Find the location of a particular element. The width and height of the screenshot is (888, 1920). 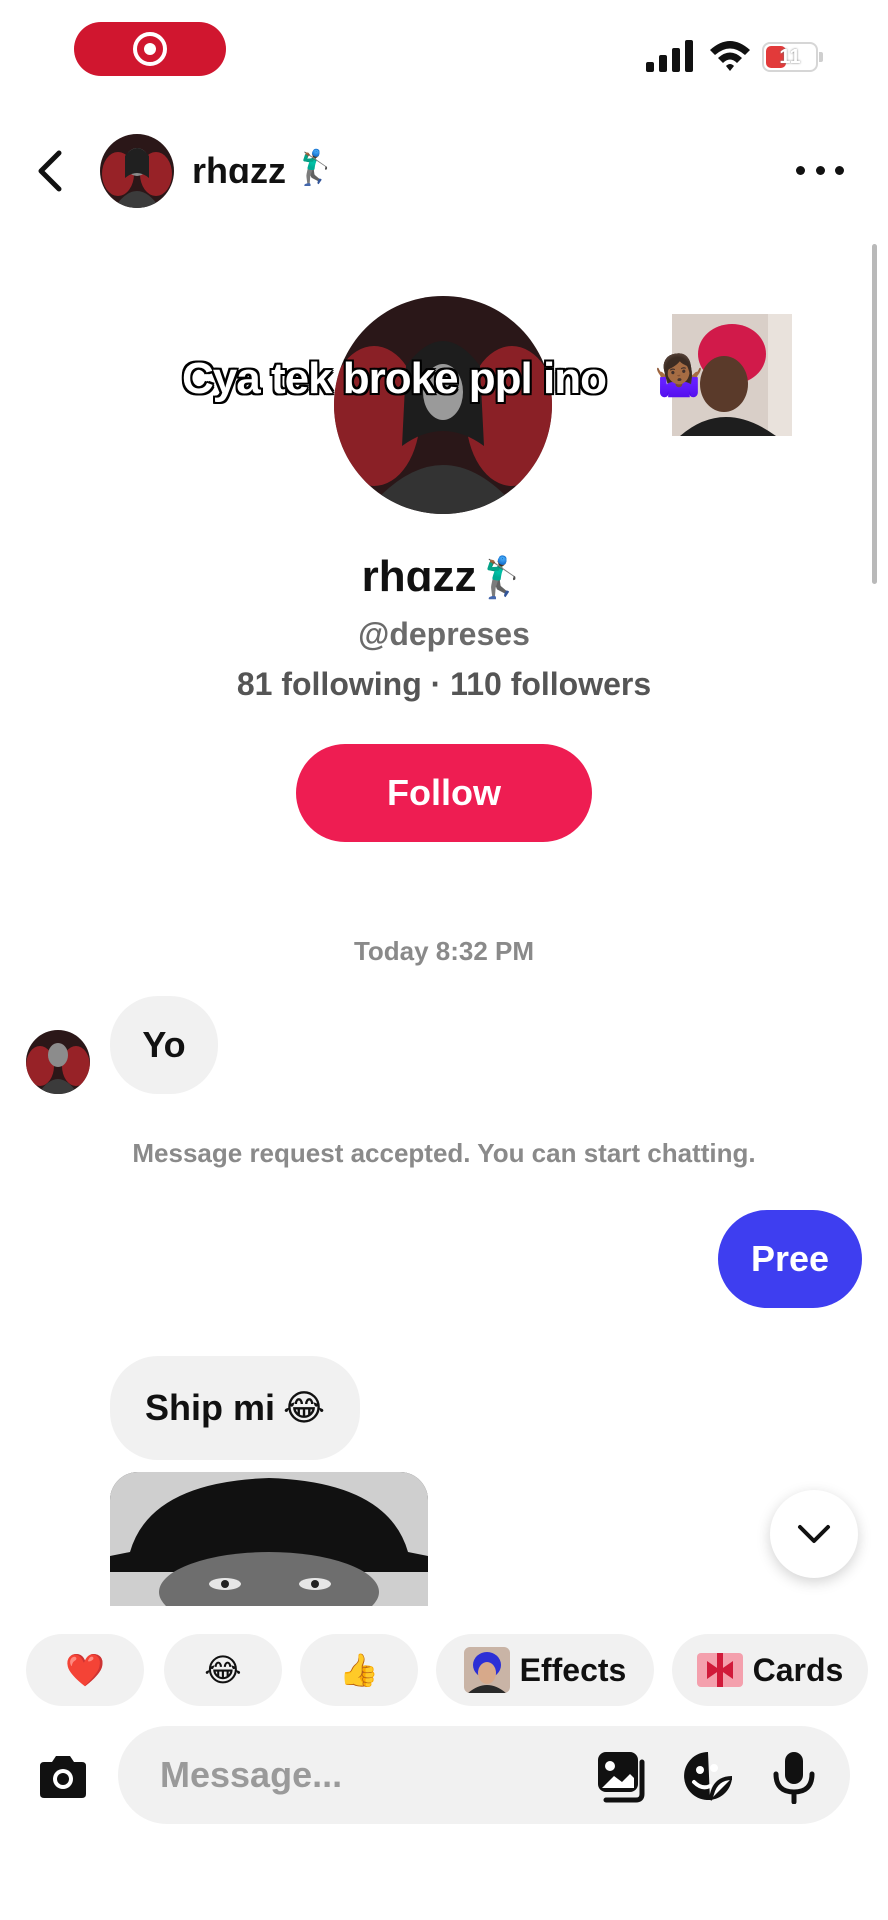

battery-icon: 11 is located at coordinates (793, 57).